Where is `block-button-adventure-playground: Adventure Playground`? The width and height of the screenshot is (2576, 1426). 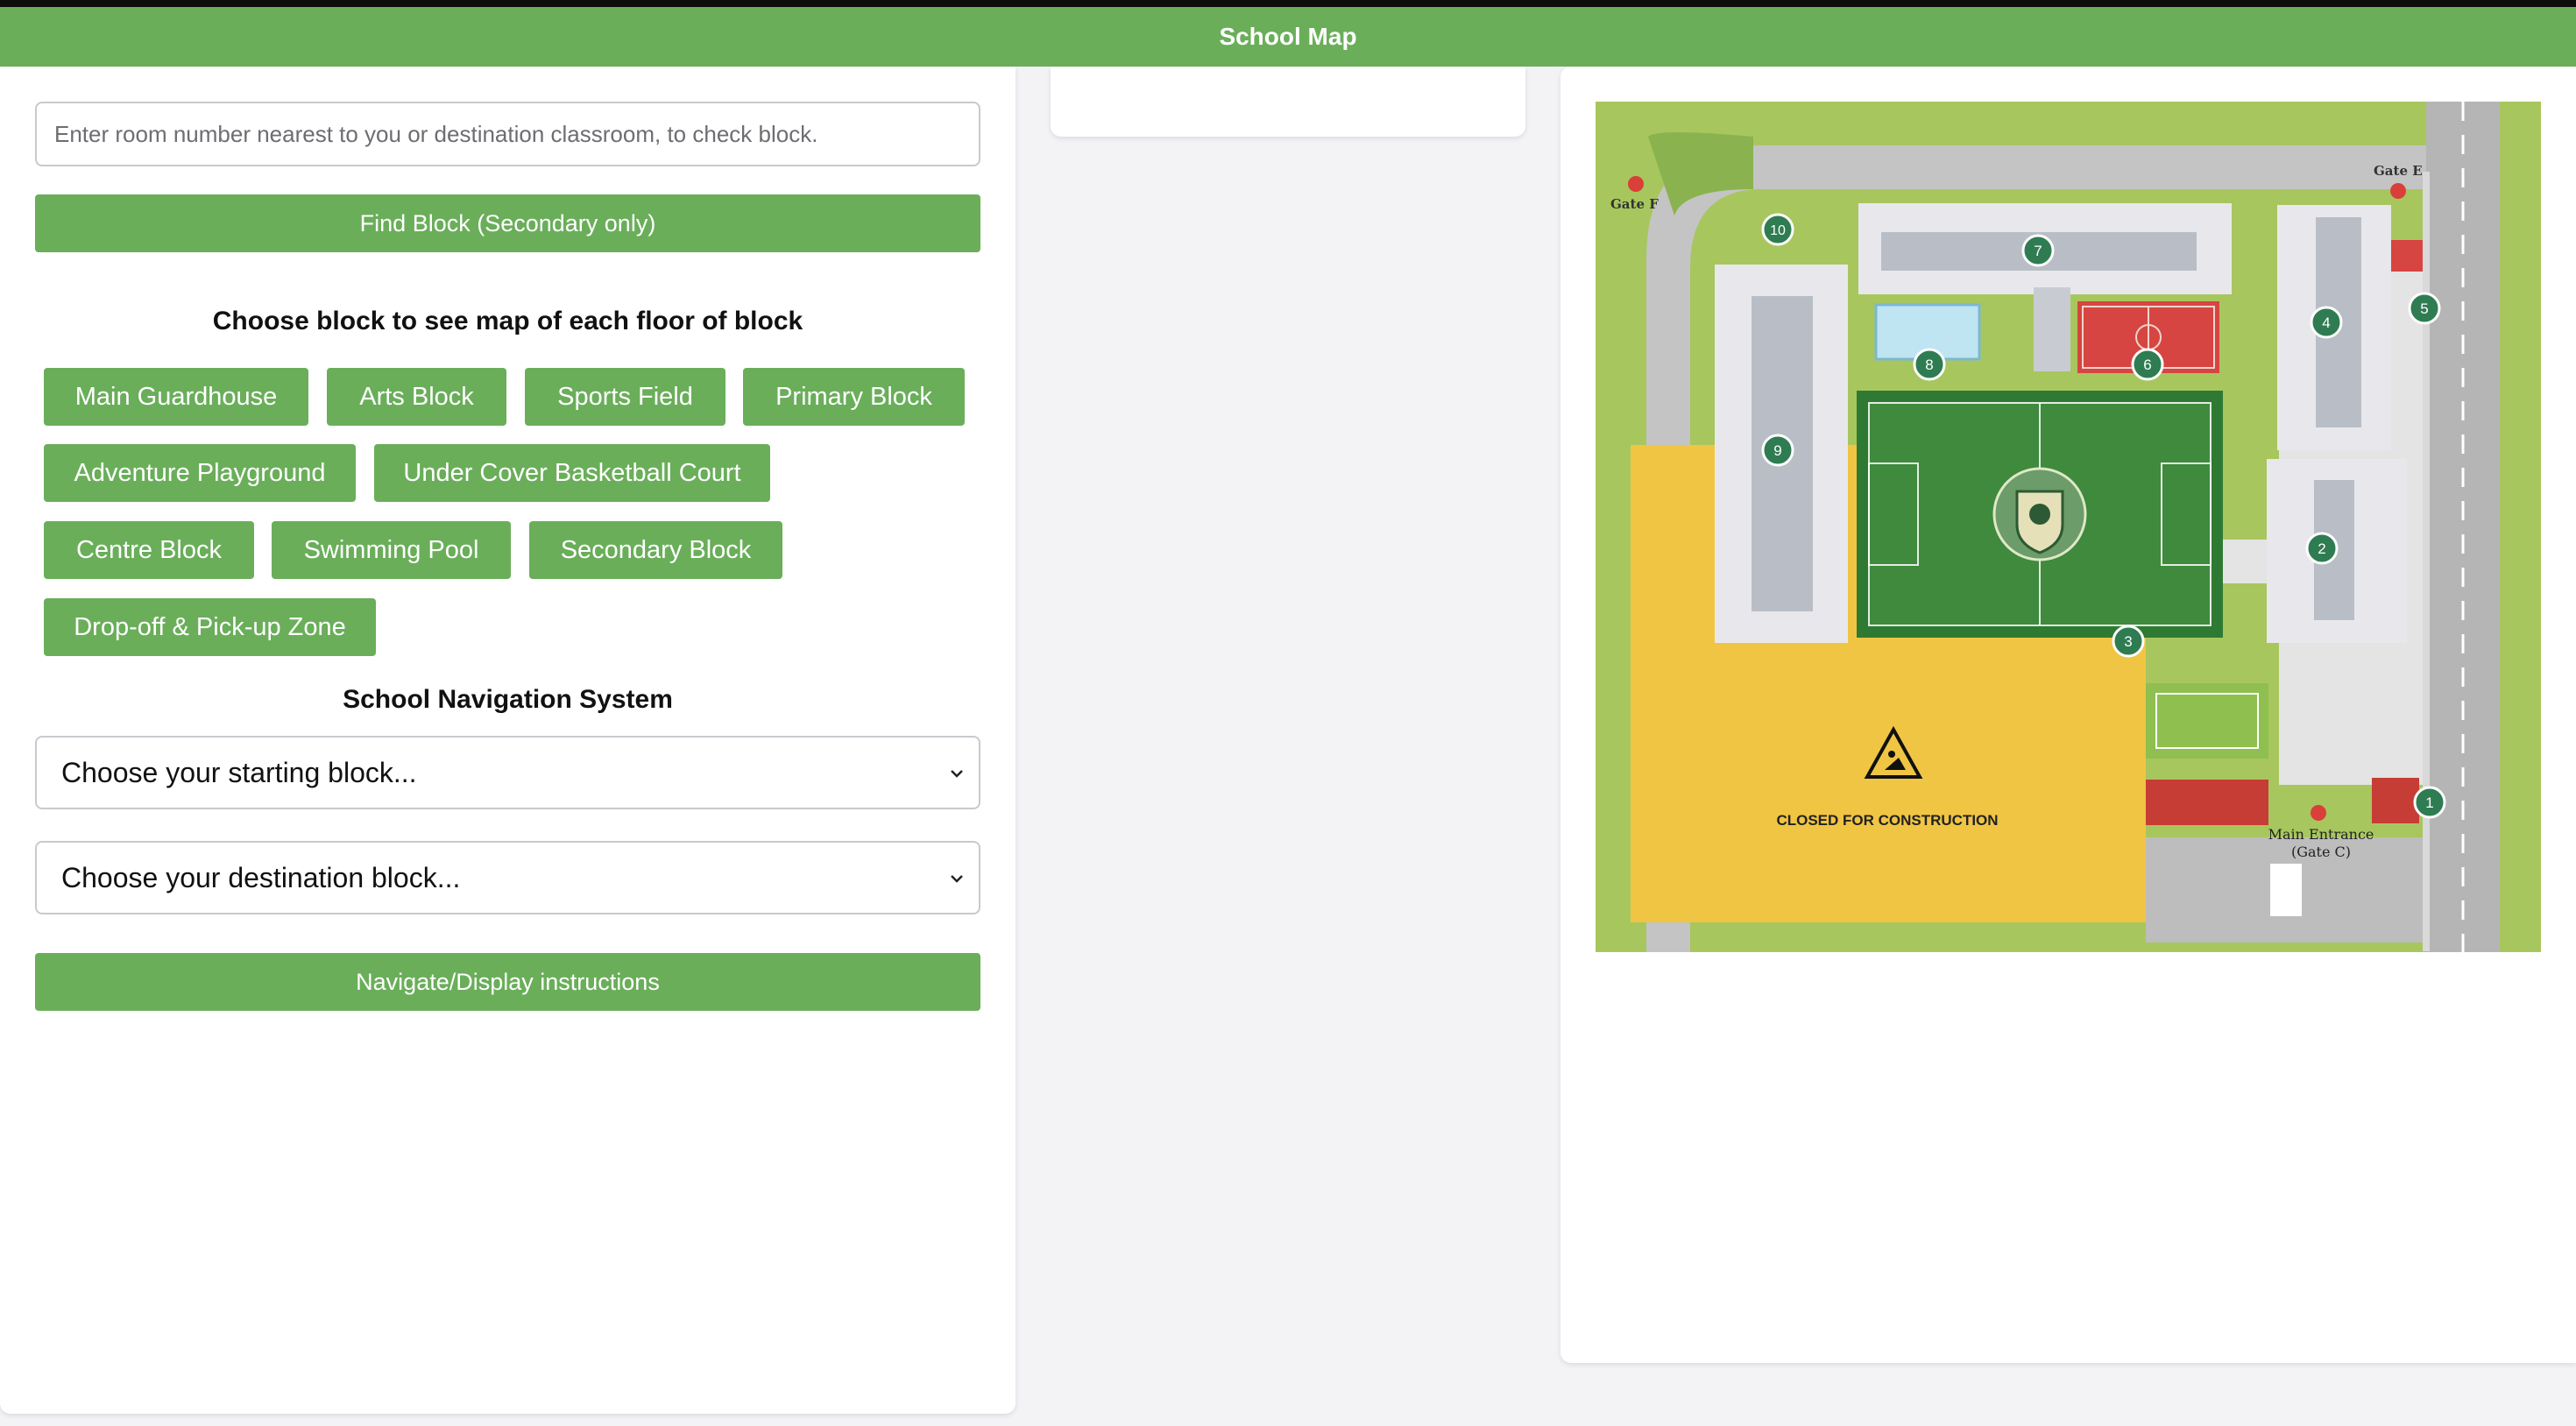 block-button-adventure-playground: Adventure Playground is located at coordinates (200, 473).